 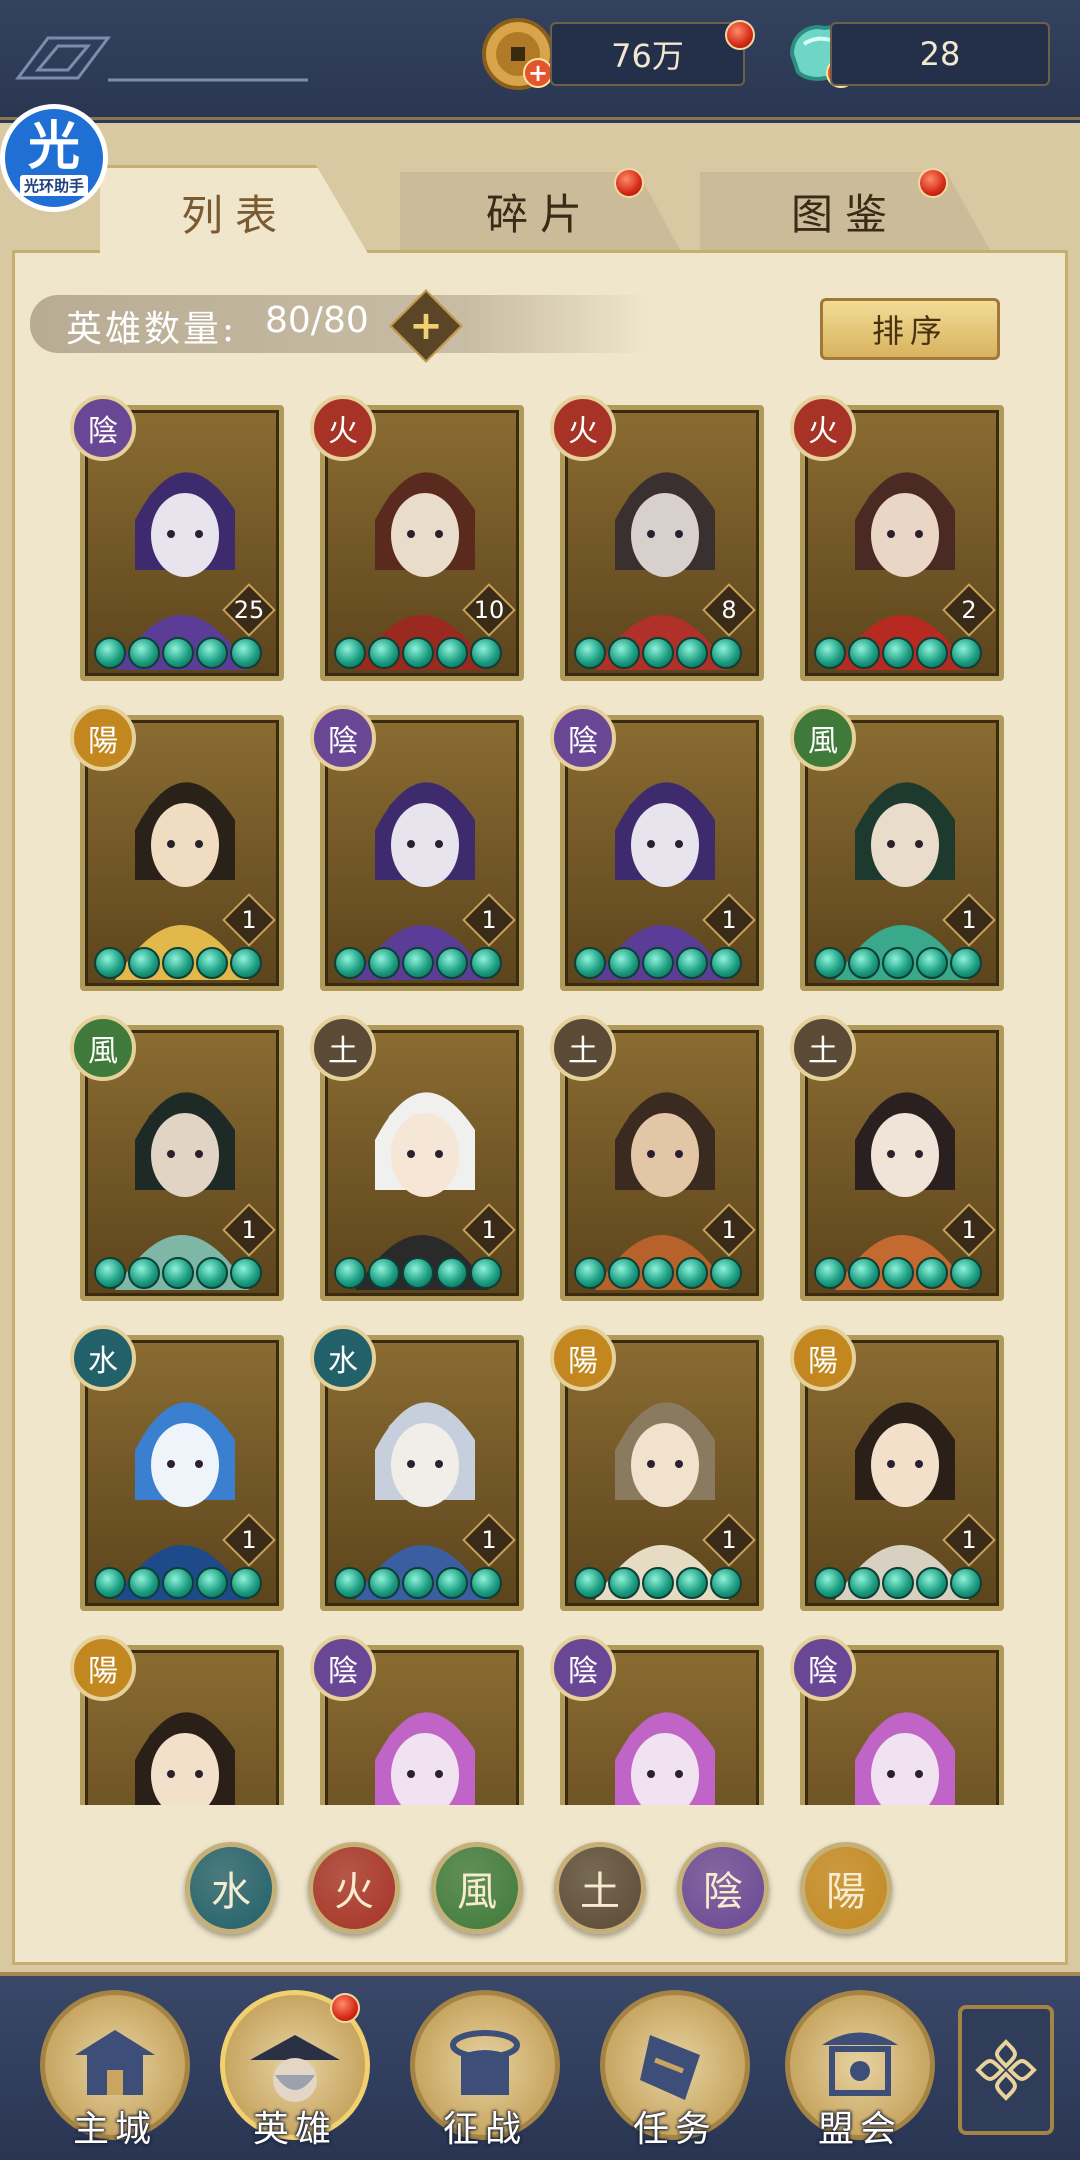 What do you see at coordinates (859, 2129) in the screenshot?
I see `nav-guild-label: 盟会` at bounding box center [859, 2129].